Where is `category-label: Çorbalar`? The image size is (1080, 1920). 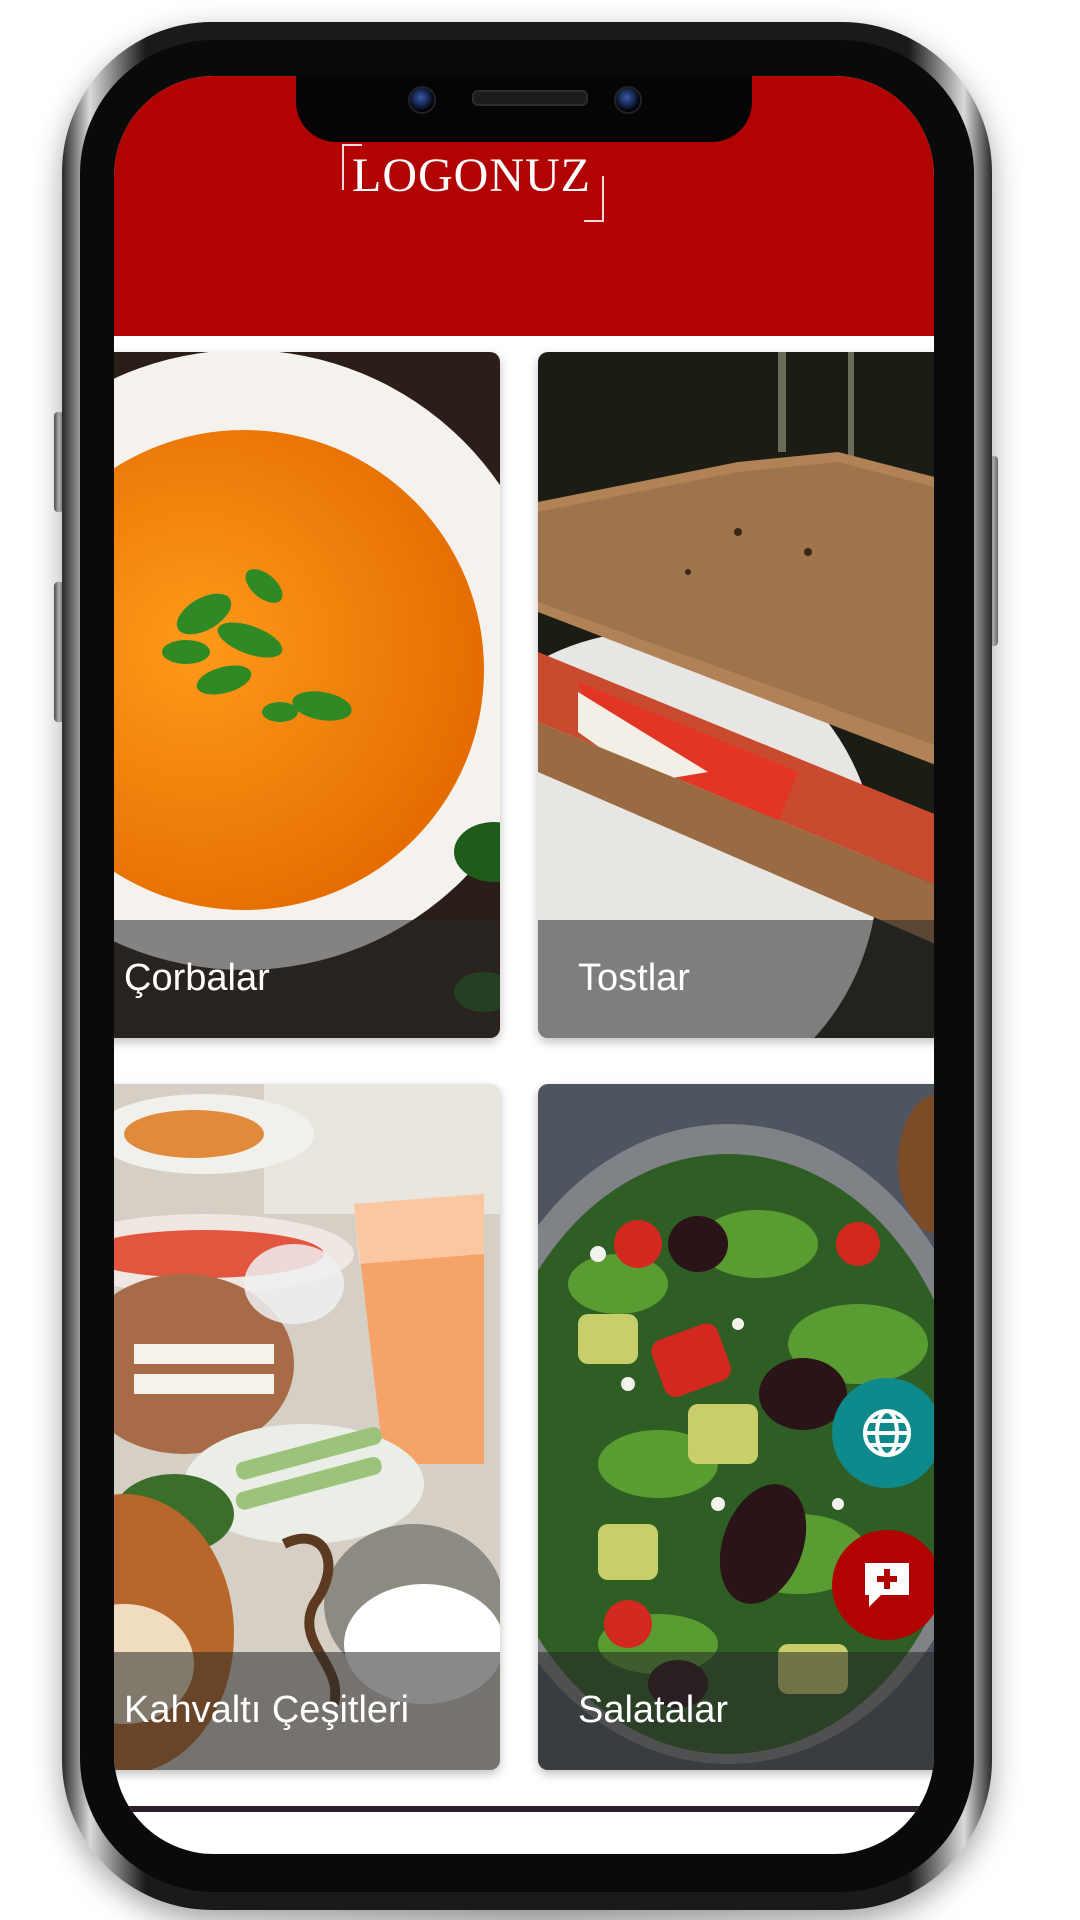 category-label: Çorbalar is located at coordinates (197, 978).